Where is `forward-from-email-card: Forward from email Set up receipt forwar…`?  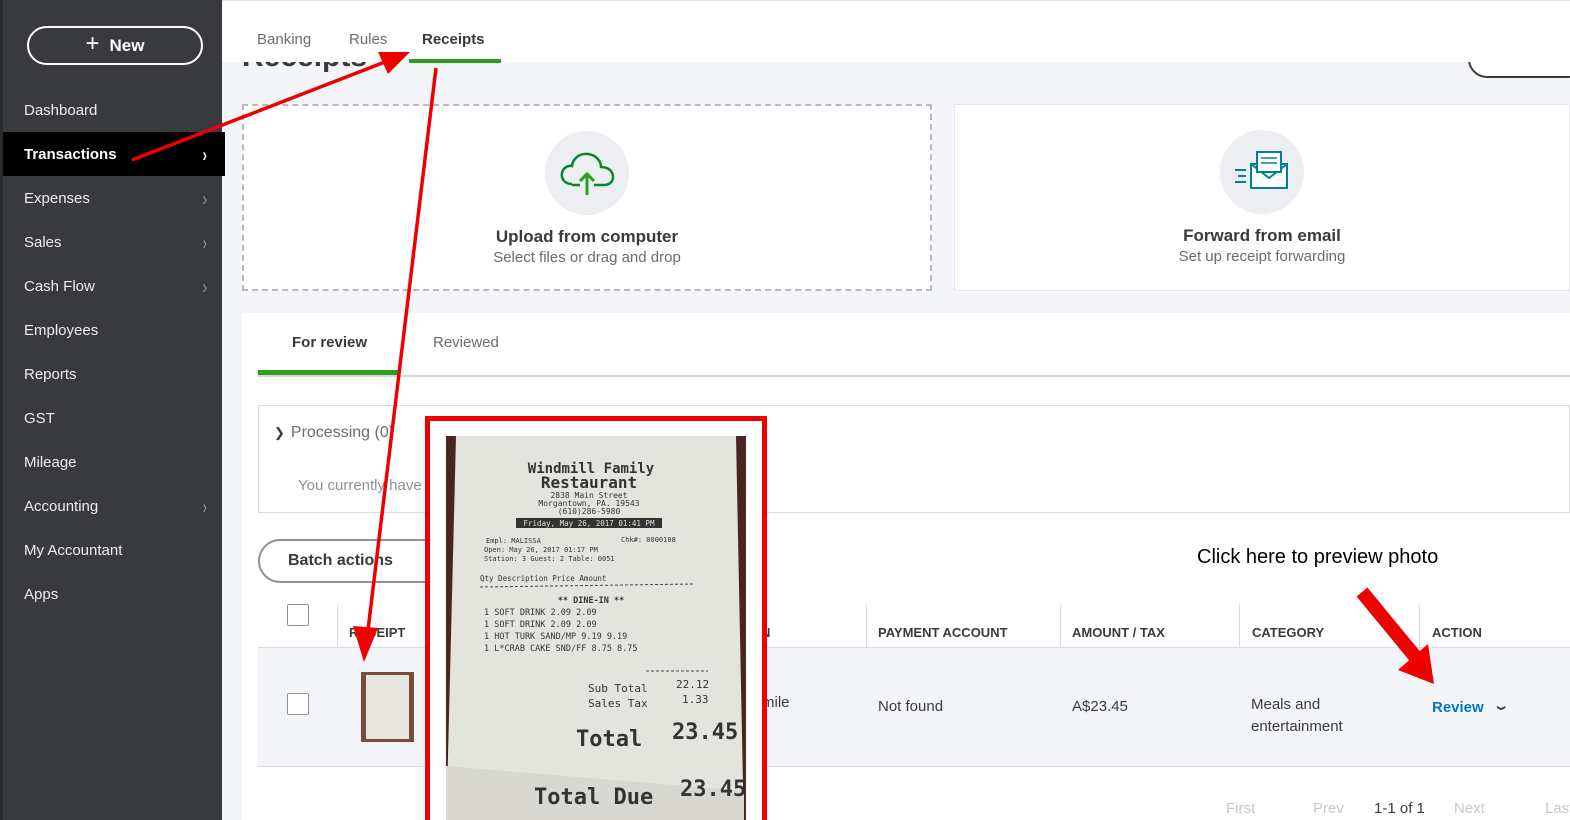 forward-from-email-card: Forward from email Set up receipt forwar… is located at coordinates (1262, 197).